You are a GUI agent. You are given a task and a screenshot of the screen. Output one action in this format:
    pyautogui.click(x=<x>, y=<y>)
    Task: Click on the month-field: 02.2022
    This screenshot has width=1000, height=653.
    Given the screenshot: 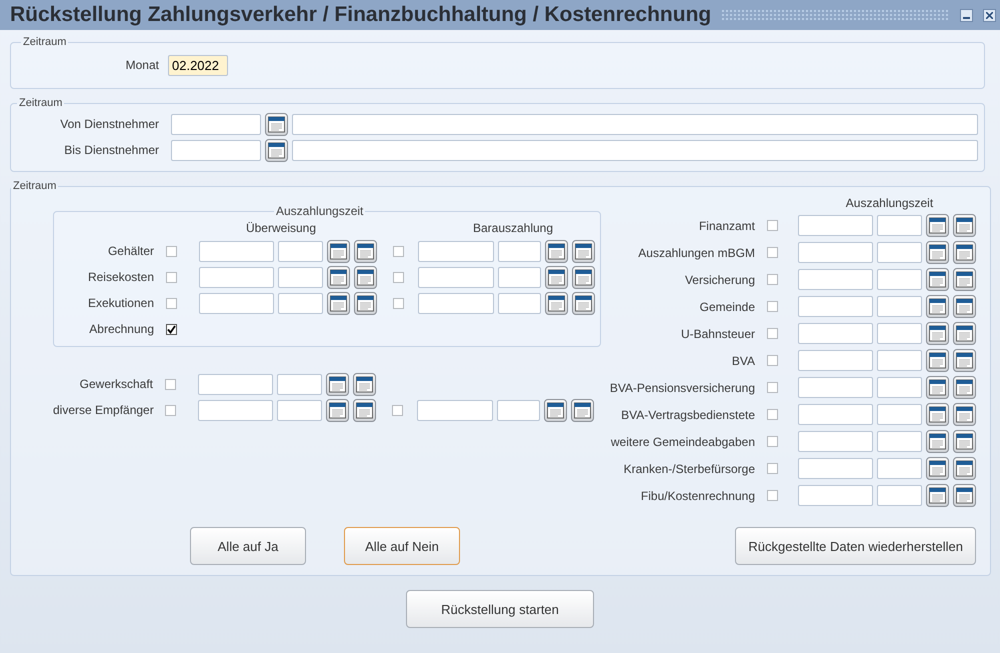 What is the action you would take?
    pyautogui.click(x=198, y=65)
    